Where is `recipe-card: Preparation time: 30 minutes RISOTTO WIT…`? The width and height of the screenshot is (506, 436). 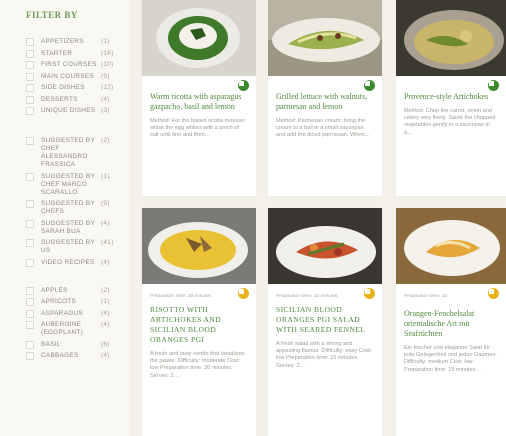 recipe-card: Preparation time: 30 minutes RISOTTO WIT… is located at coordinates (199, 322).